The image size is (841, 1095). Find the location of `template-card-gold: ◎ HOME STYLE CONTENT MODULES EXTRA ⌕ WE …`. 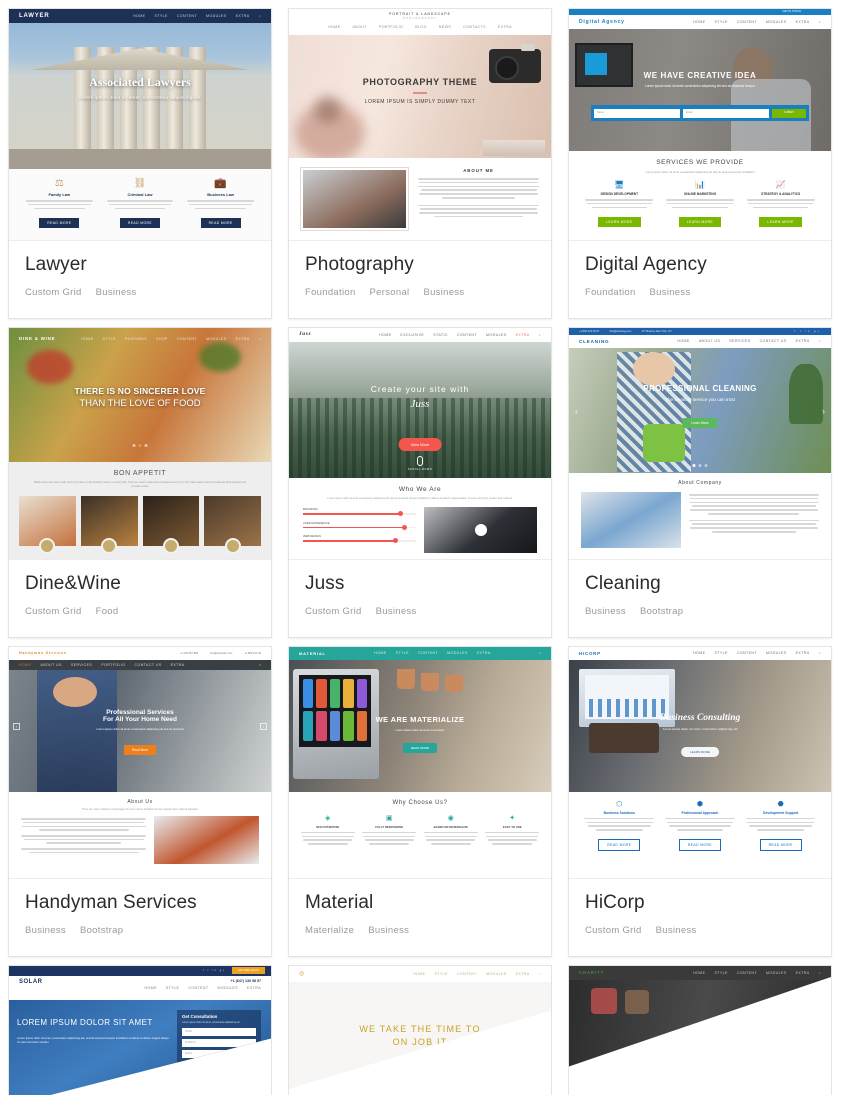

template-card-gold: ◎ HOME STYLE CONTENT MODULES EXTRA ⌕ WE … is located at coordinates (420, 1026).